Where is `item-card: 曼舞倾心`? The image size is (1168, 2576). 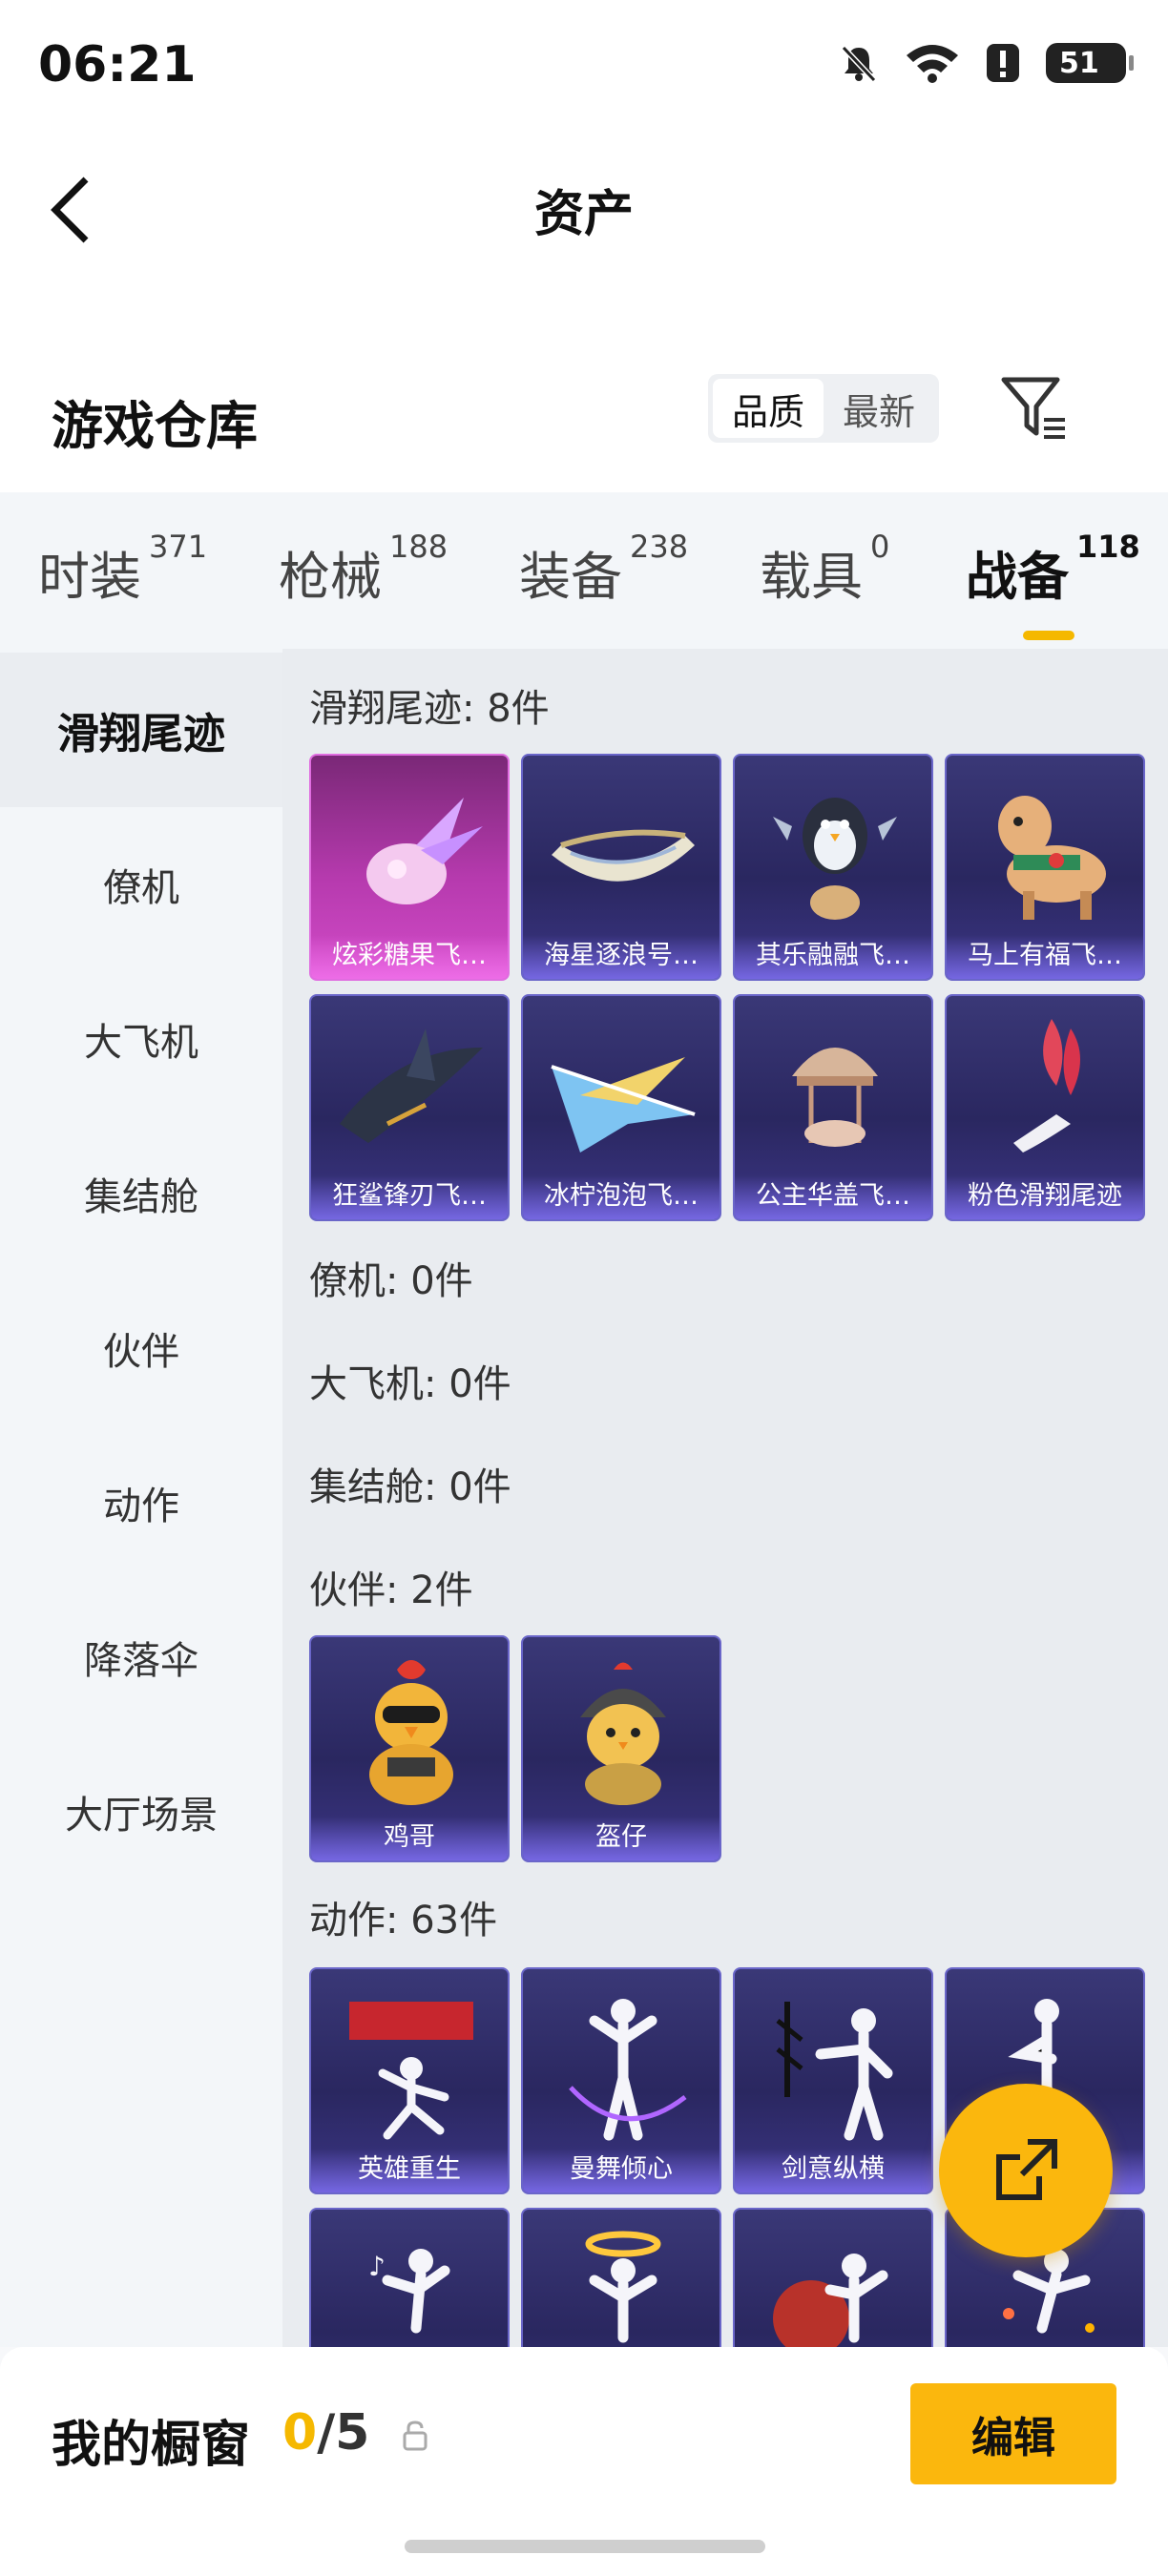 item-card: 曼舞倾心 is located at coordinates (621, 2080).